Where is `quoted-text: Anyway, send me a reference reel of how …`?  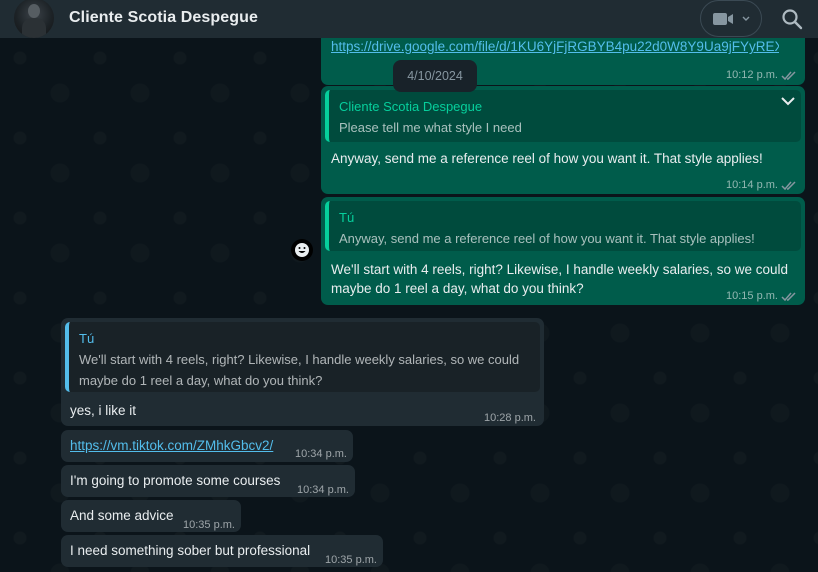 quoted-text: Anyway, send me a reference reel of how … is located at coordinates (547, 238).